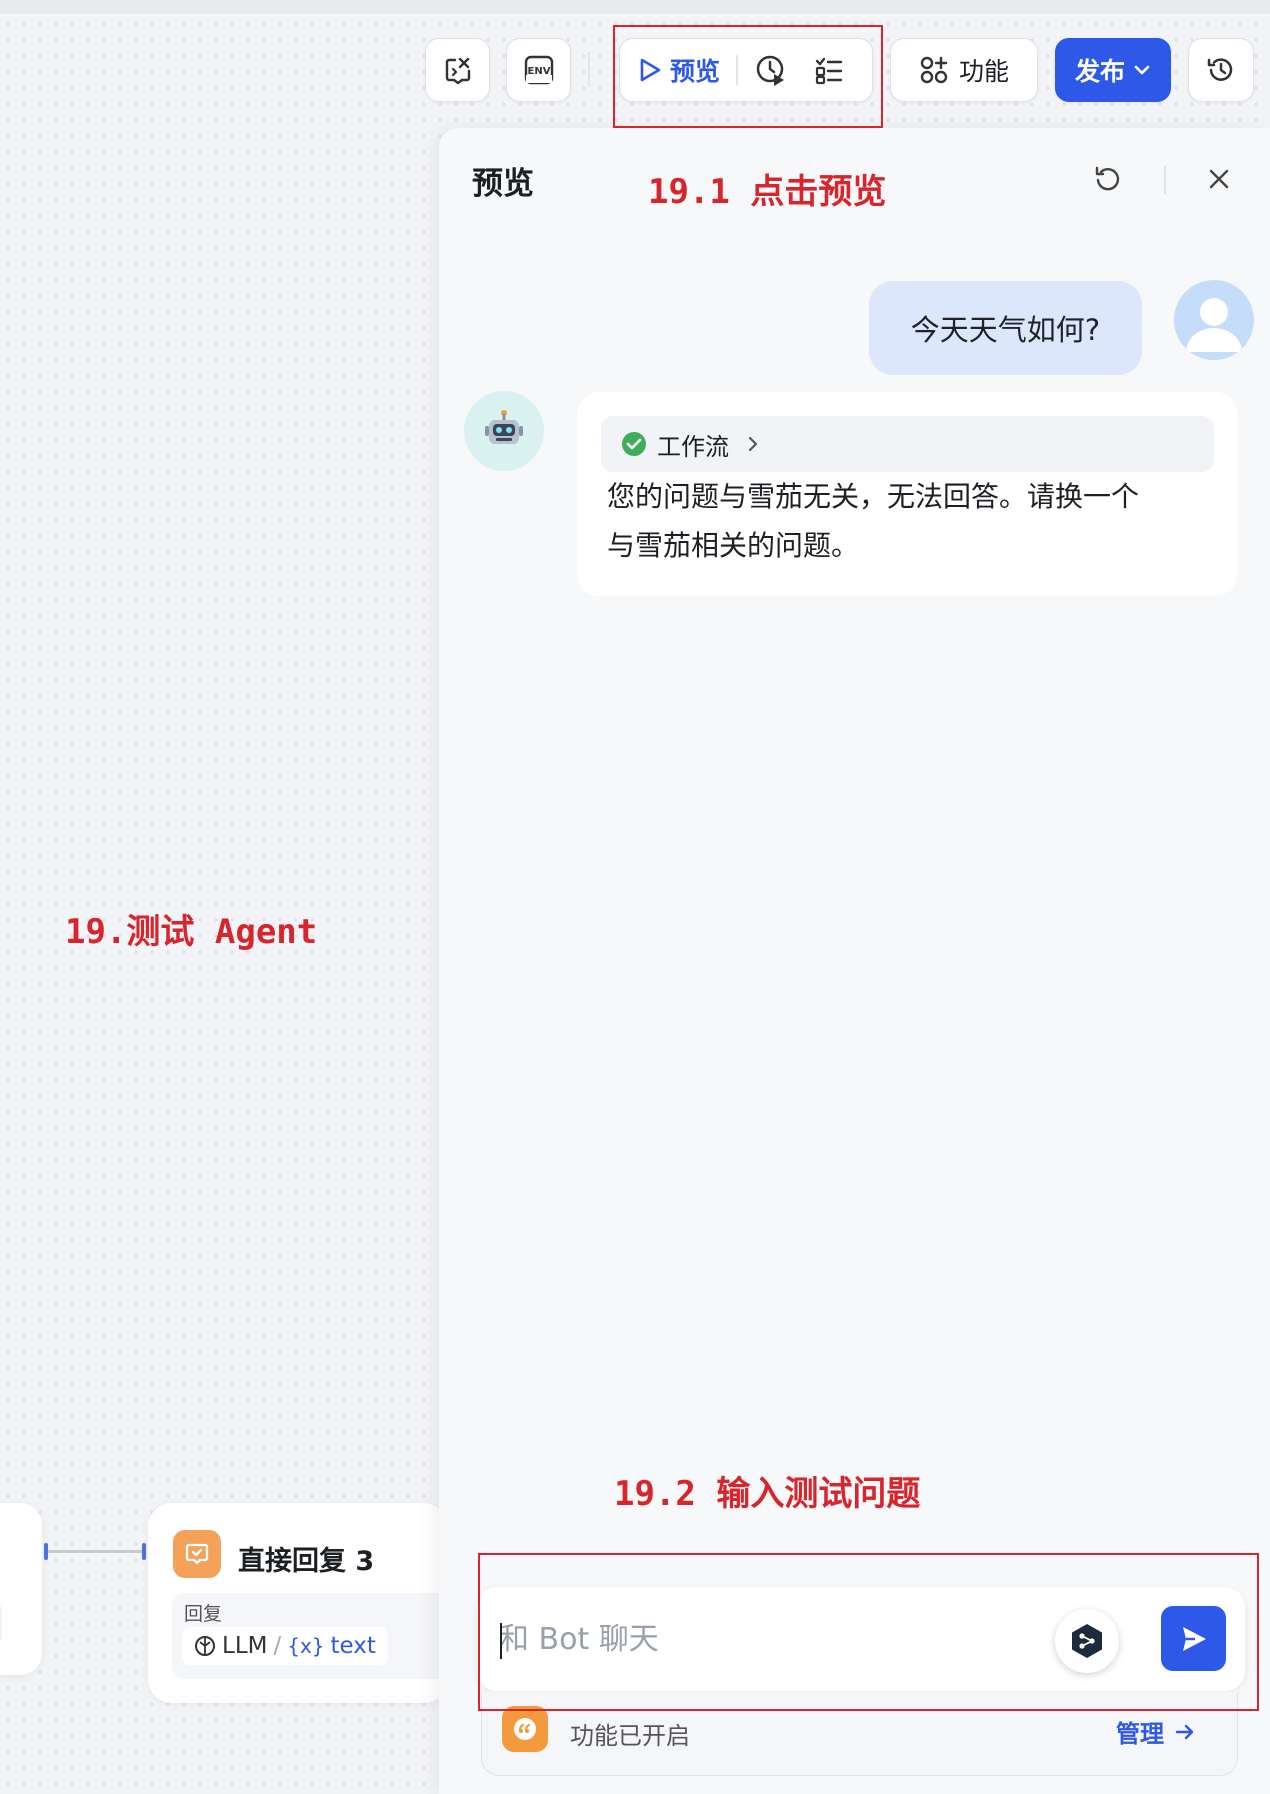 The width and height of the screenshot is (1270, 1794). What do you see at coordinates (635, 7) in the screenshot?
I see `top-strip` at bounding box center [635, 7].